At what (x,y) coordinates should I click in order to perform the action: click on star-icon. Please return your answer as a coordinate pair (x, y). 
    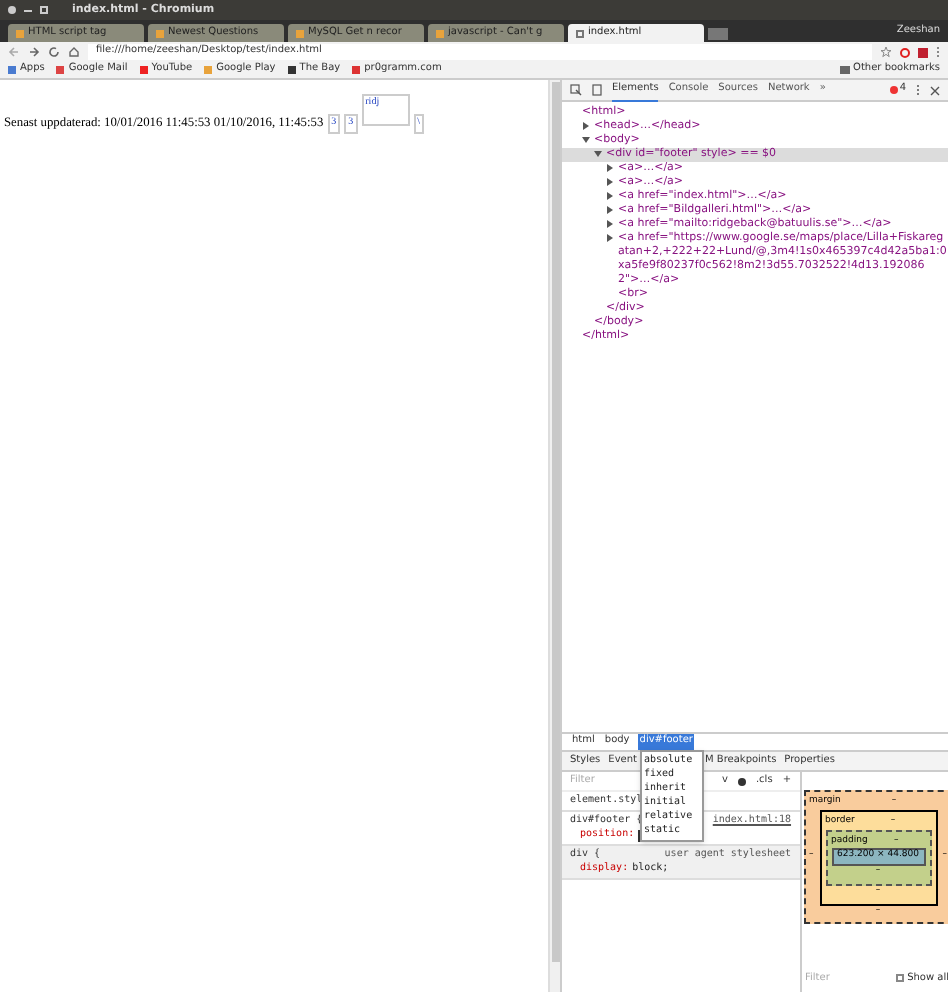
    Looking at the image, I should click on (886, 52).